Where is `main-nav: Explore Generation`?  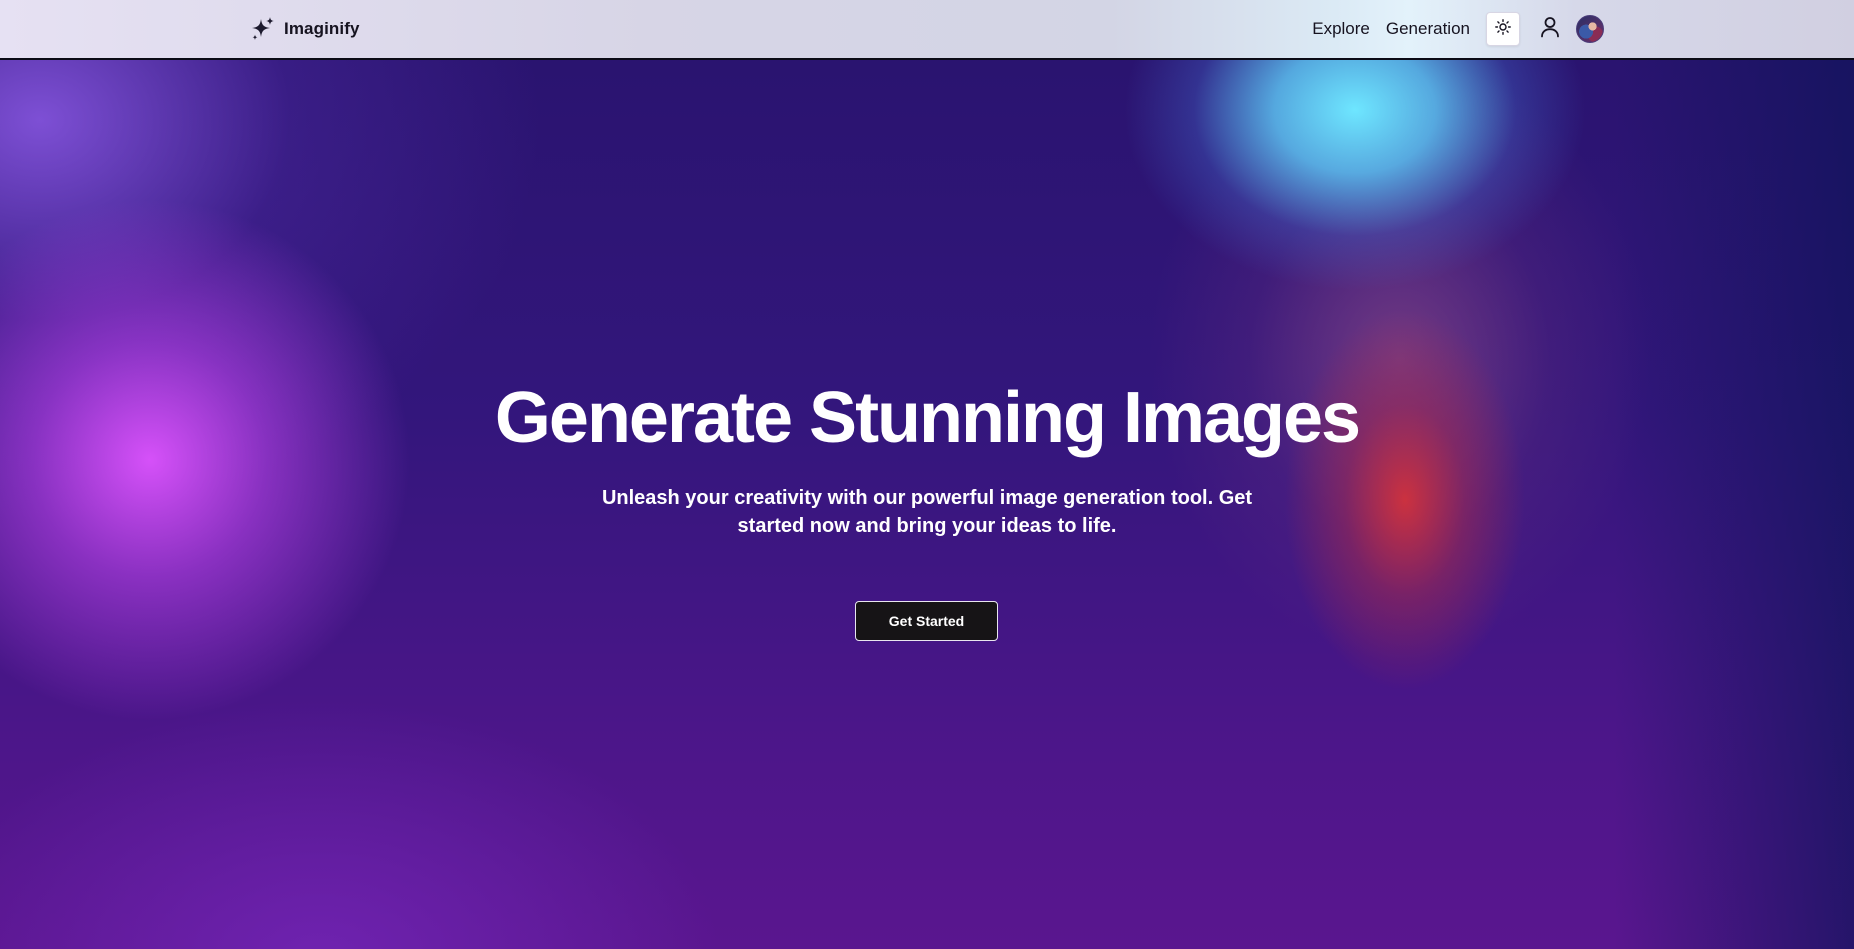 main-nav: Explore Generation is located at coordinates (1458, 29).